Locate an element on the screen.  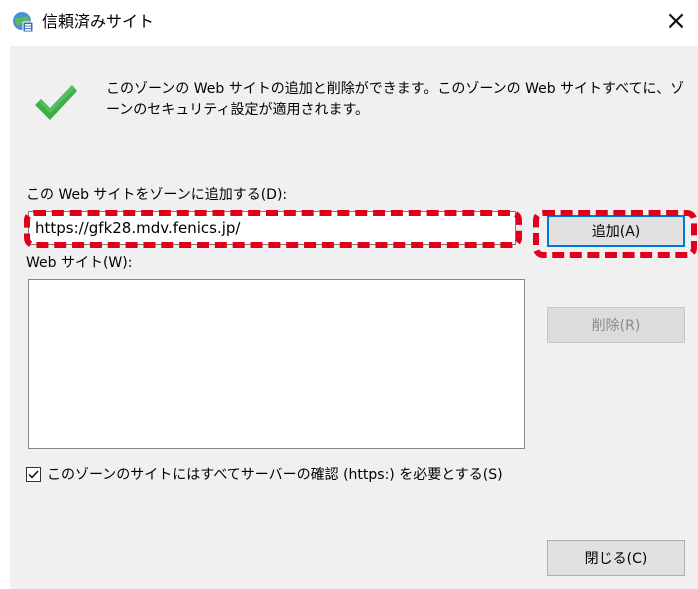
close-button: 閉じる(C) is located at coordinates (616, 558).